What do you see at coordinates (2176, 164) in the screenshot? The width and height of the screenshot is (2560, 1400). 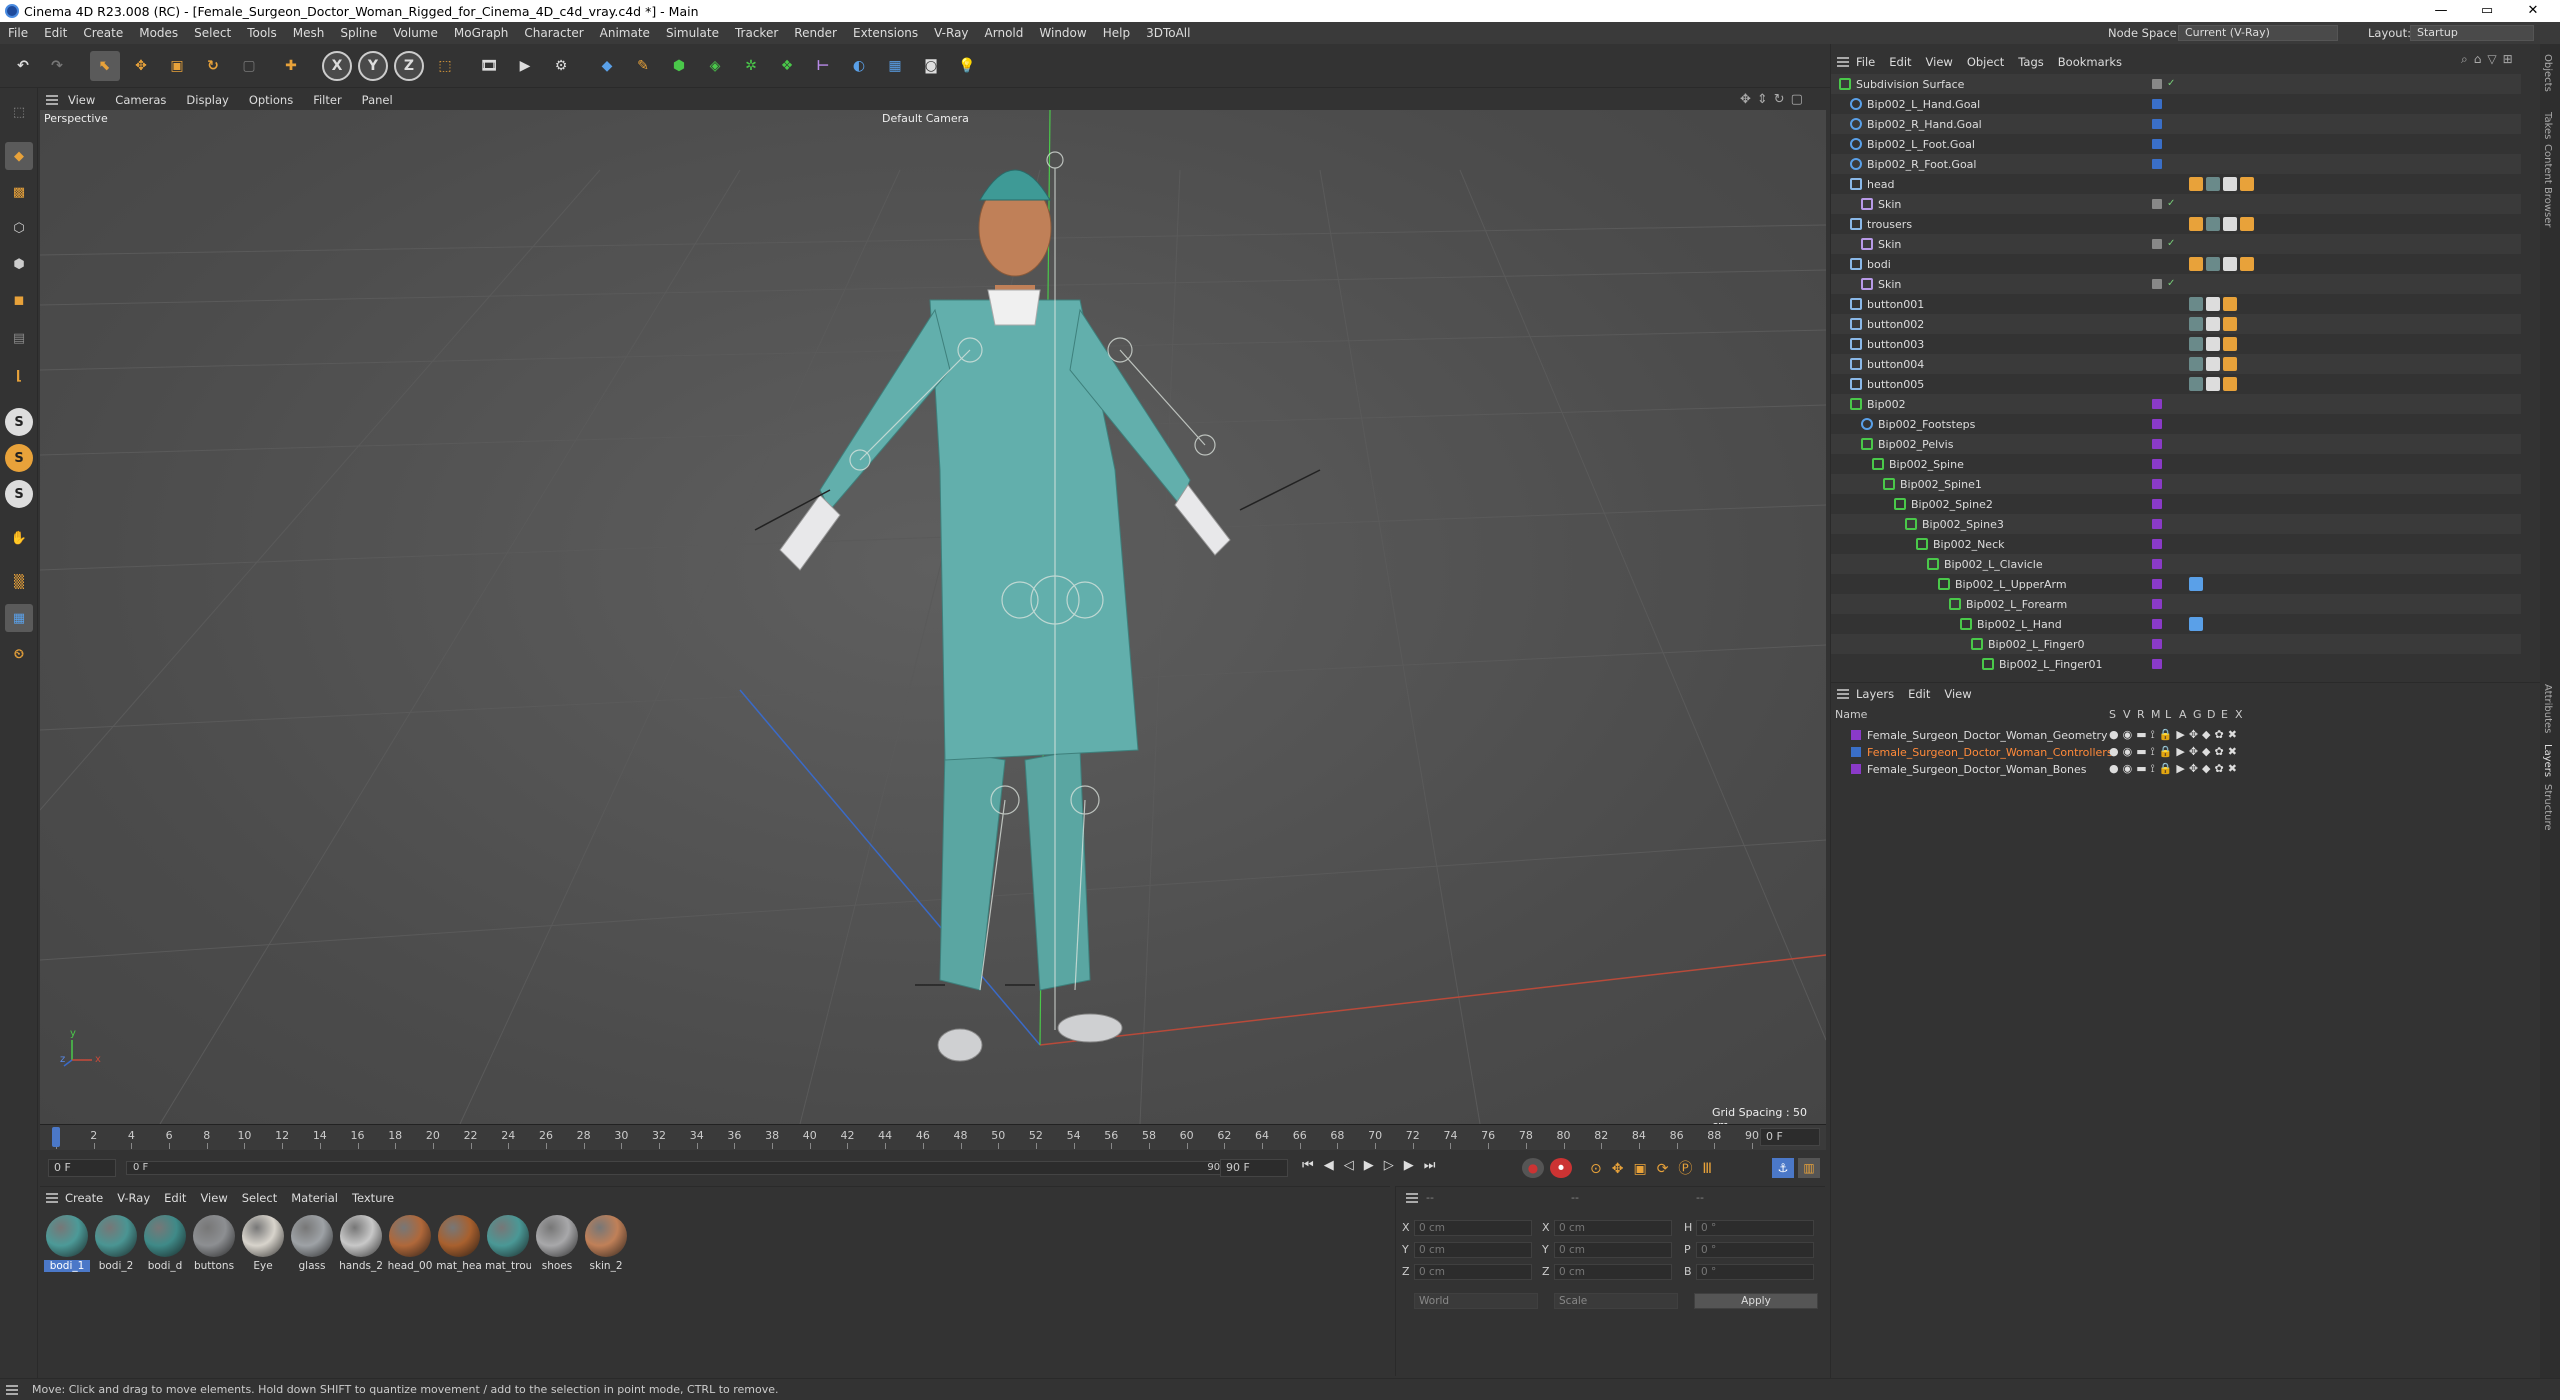 I see `object-row: Bip002_R_Foot.Goal` at bounding box center [2176, 164].